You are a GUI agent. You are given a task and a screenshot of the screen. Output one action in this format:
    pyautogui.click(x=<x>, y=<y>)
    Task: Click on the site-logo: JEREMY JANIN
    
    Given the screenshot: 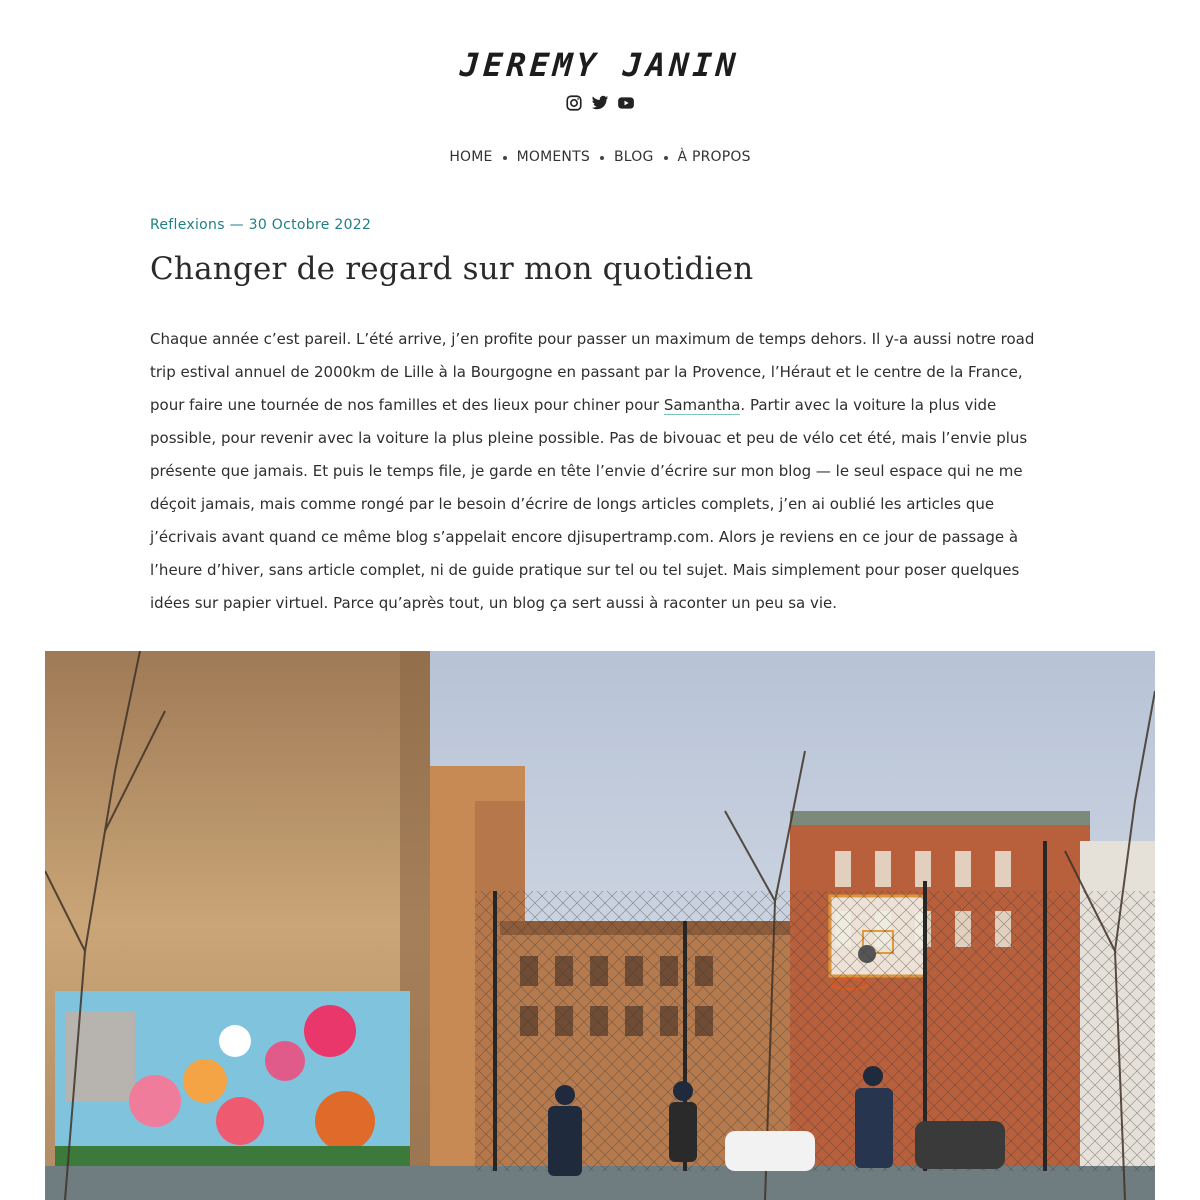 What is the action you would take?
    pyautogui.click(x=600, y=65)
    